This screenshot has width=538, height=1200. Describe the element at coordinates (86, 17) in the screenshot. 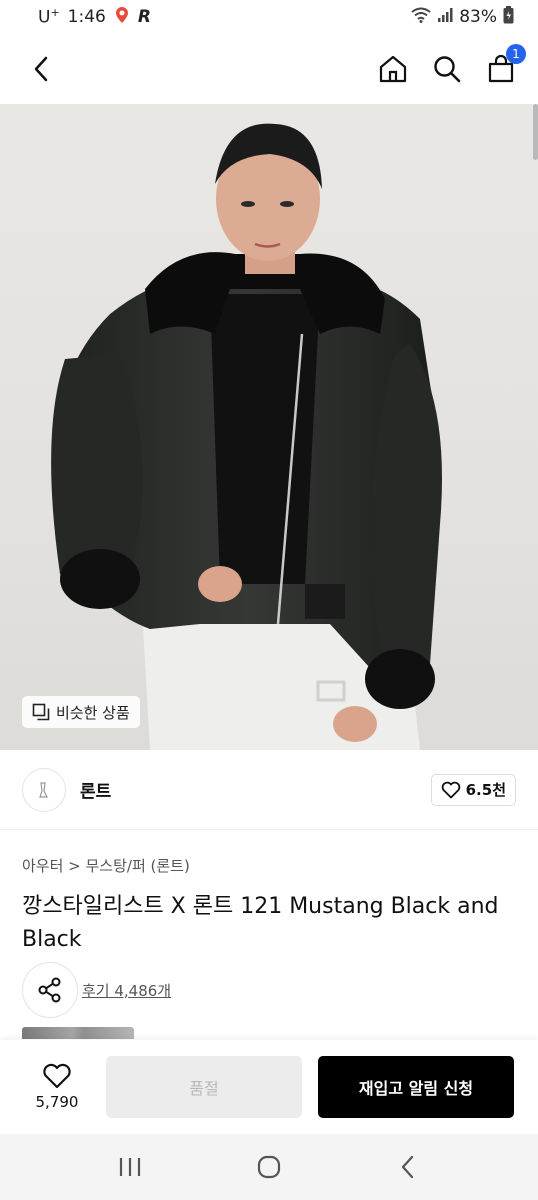

I see `clock: 1:46` at that location.